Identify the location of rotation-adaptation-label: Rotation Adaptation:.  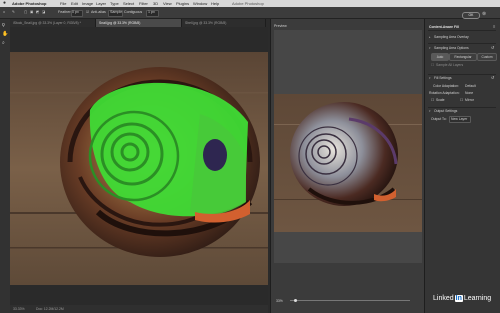
(444, 93).